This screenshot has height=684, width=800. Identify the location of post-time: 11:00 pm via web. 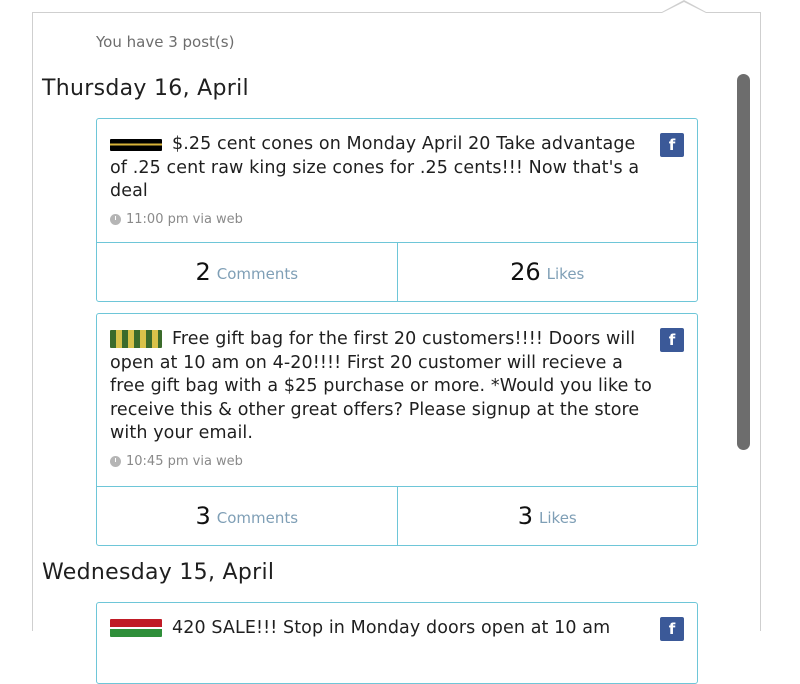
(184, 219).